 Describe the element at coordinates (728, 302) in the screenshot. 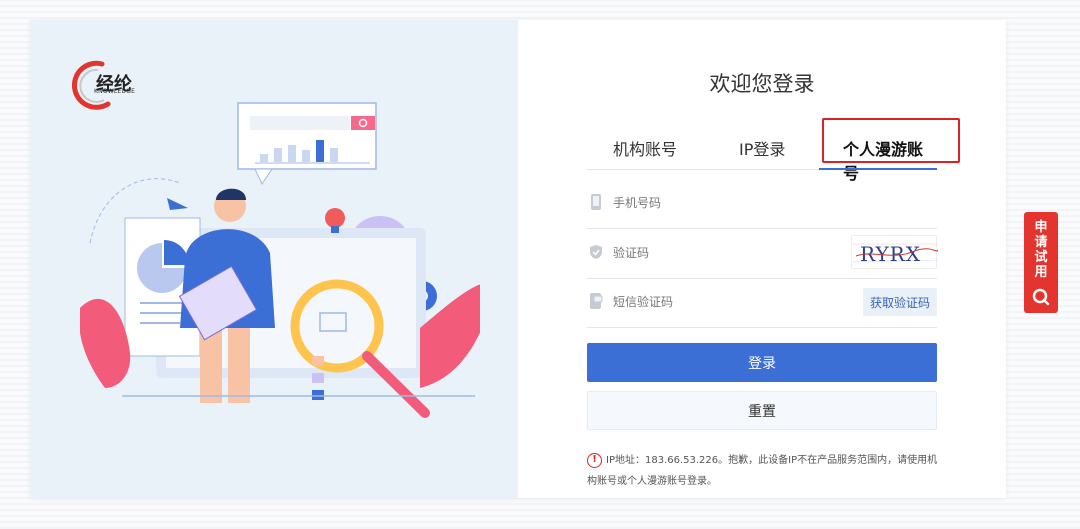

I see `sms-code-input` at that location.